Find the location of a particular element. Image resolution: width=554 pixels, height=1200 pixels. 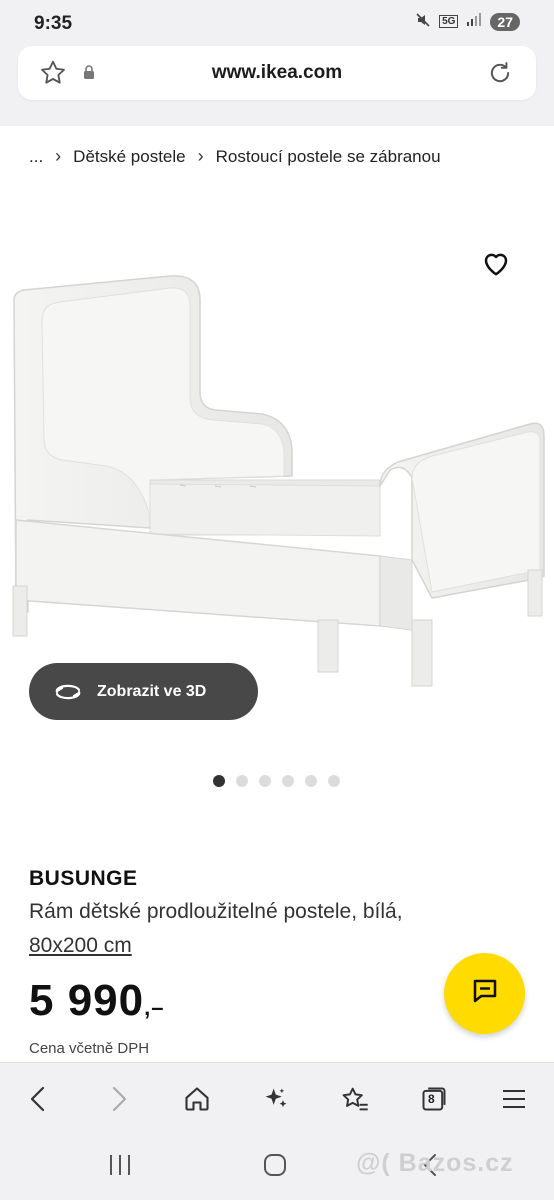

view-in-3d-button: Zobrazit ve 3D is located at coordinates (143, 691).